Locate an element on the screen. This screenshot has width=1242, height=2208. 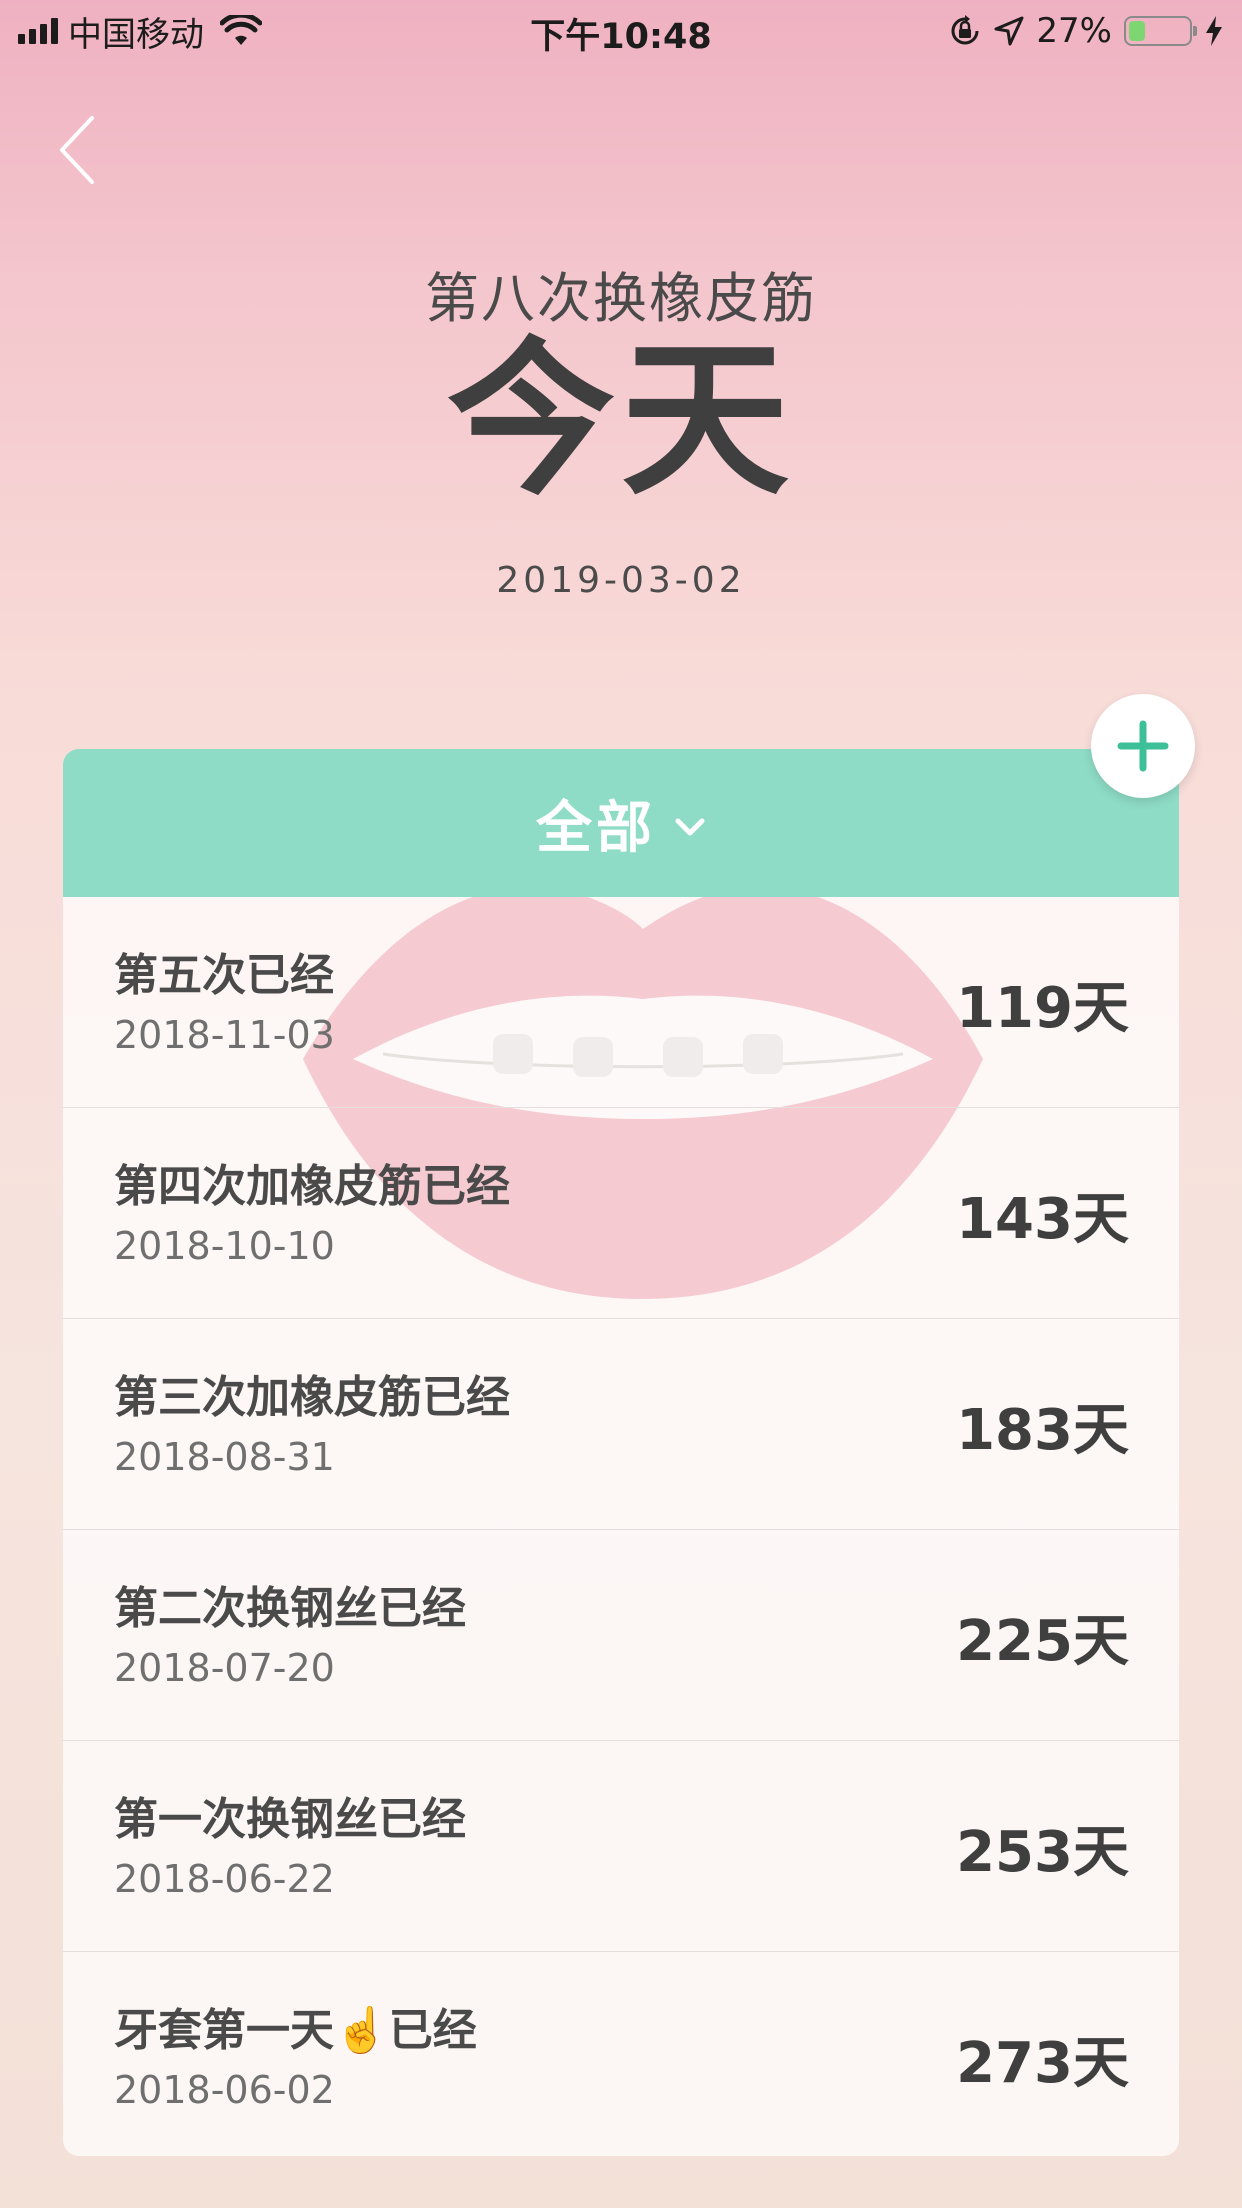
event-title: 第四次加橡皮筋已经 is located at coordinates (312, 1186).